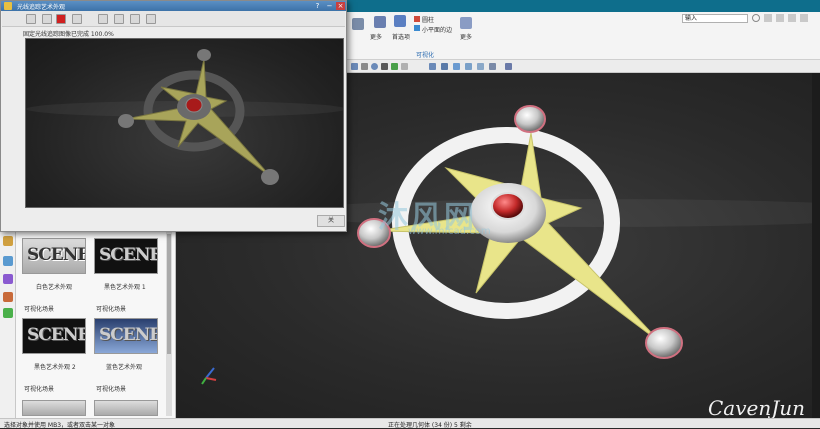 The height and width of the screenshot is (429, 820). What do you see at coordinates (757, 408) in the screenshot?
I see `author-signature: CavenJun` at bounding box center [757, 408].